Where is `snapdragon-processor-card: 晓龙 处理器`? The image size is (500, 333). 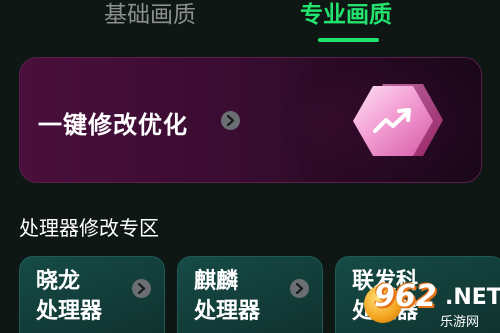
snapdragon-processor-card: 晓龙 处理器 is located at coordinates (92, 294).